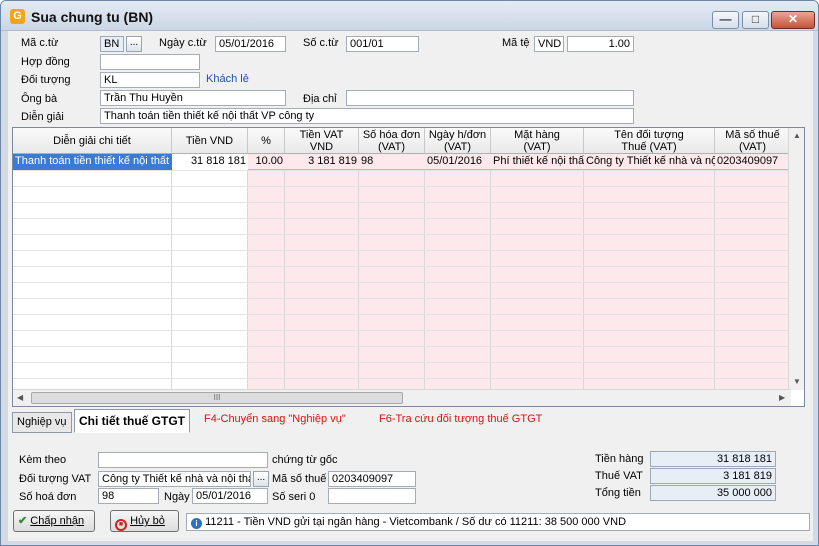  What do you see at coordinates (490, 98) in the screenshot?
I see `dia-chi-field` at bounding box center [490, 98].